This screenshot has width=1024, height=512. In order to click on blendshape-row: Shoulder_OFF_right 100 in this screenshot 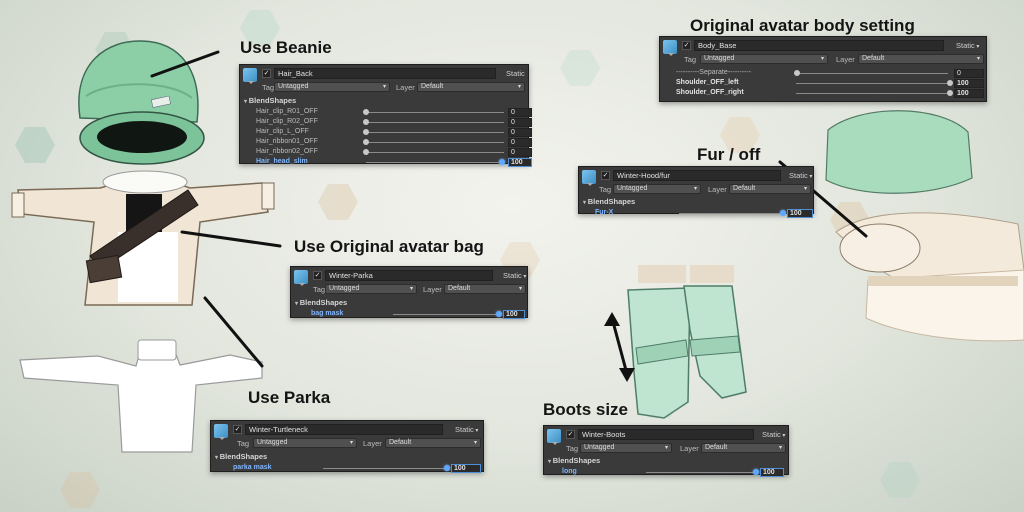, I will do `click(824, 93)`.